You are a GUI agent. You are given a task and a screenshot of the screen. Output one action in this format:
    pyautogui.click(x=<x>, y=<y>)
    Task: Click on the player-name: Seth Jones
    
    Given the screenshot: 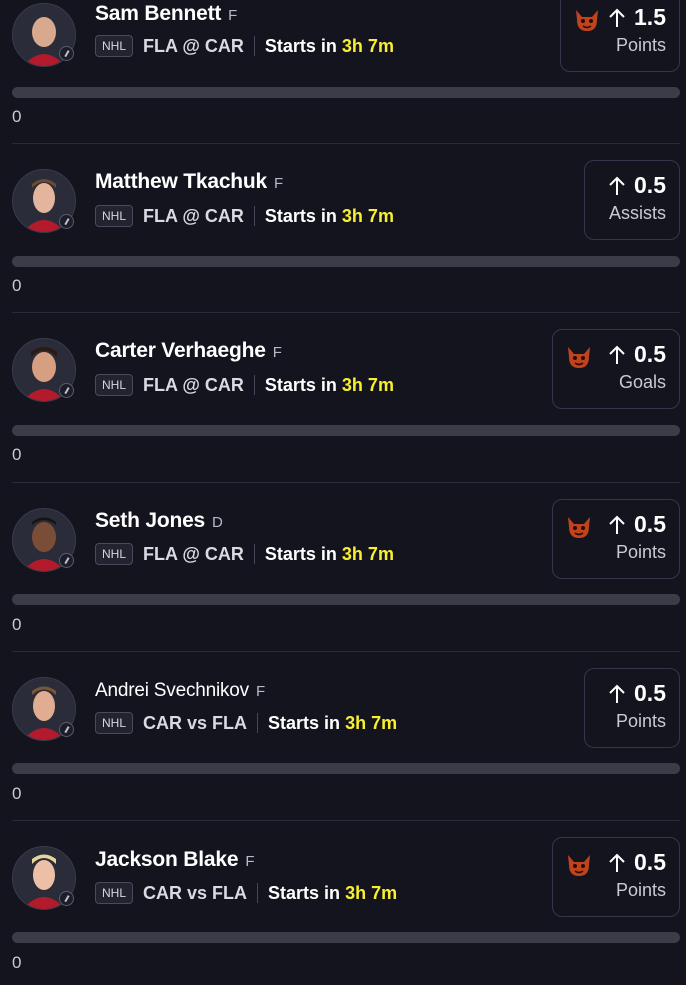 What is the action you would take?
    pyautogui.click(x=150, y=520)
    